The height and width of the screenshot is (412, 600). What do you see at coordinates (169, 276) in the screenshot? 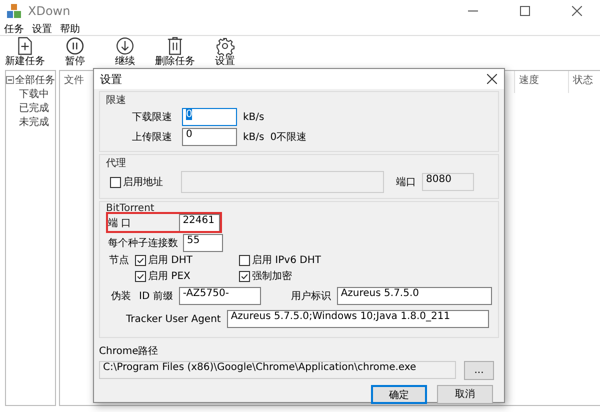
I see `checkbox-label: 启用 PEX` at bounding box center [169, 276].